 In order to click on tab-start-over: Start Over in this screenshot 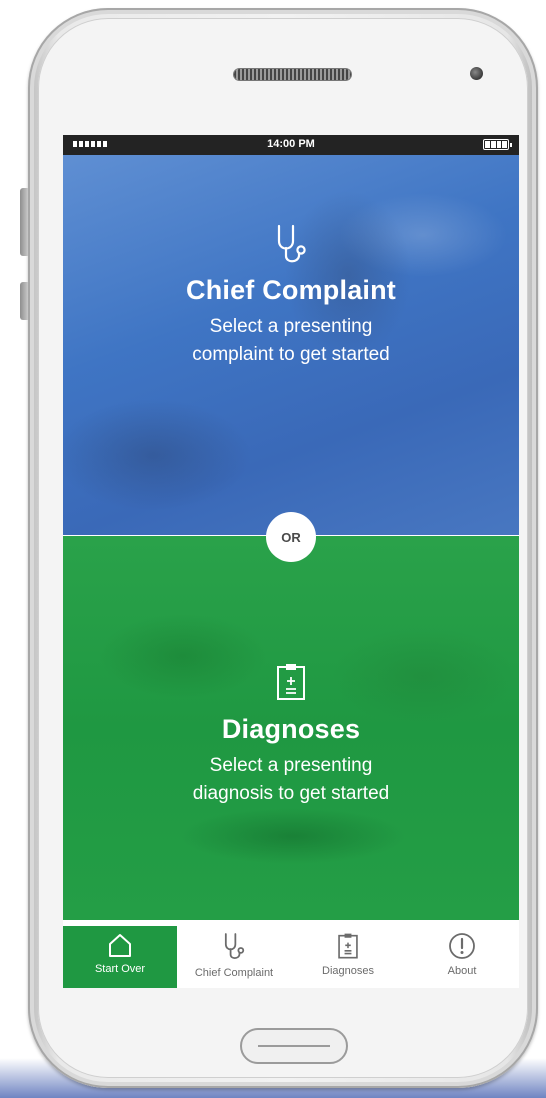, I will do `click(120, 957)`.